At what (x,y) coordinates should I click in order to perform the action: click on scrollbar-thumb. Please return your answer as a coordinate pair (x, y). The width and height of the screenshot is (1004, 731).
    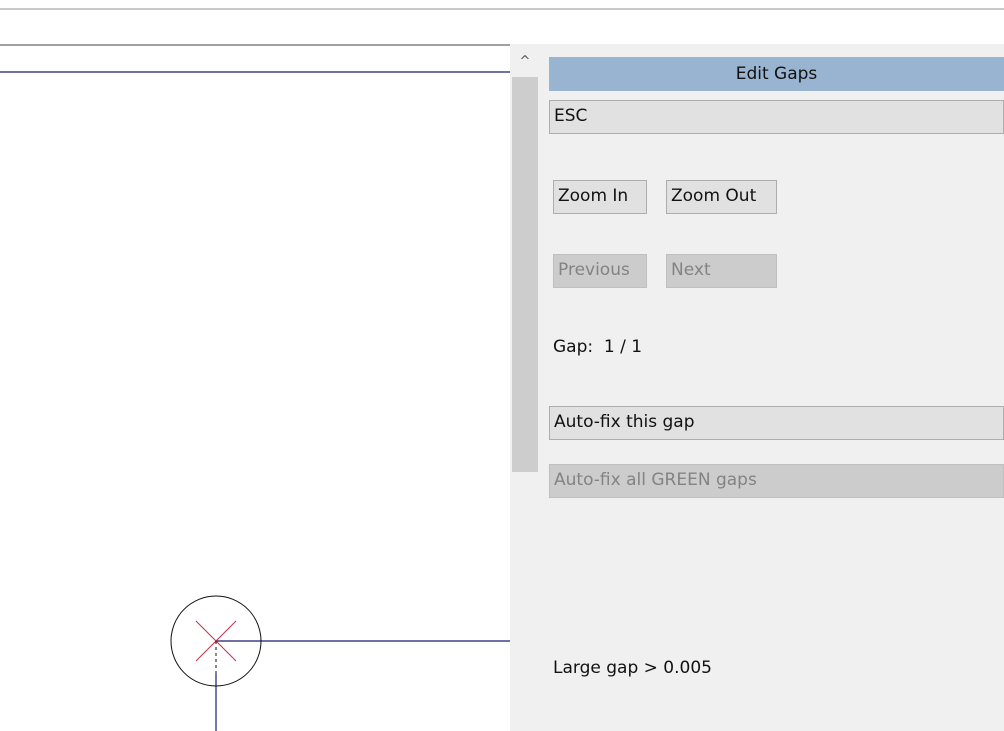
    Looking at the image, I should click on (525, 274).